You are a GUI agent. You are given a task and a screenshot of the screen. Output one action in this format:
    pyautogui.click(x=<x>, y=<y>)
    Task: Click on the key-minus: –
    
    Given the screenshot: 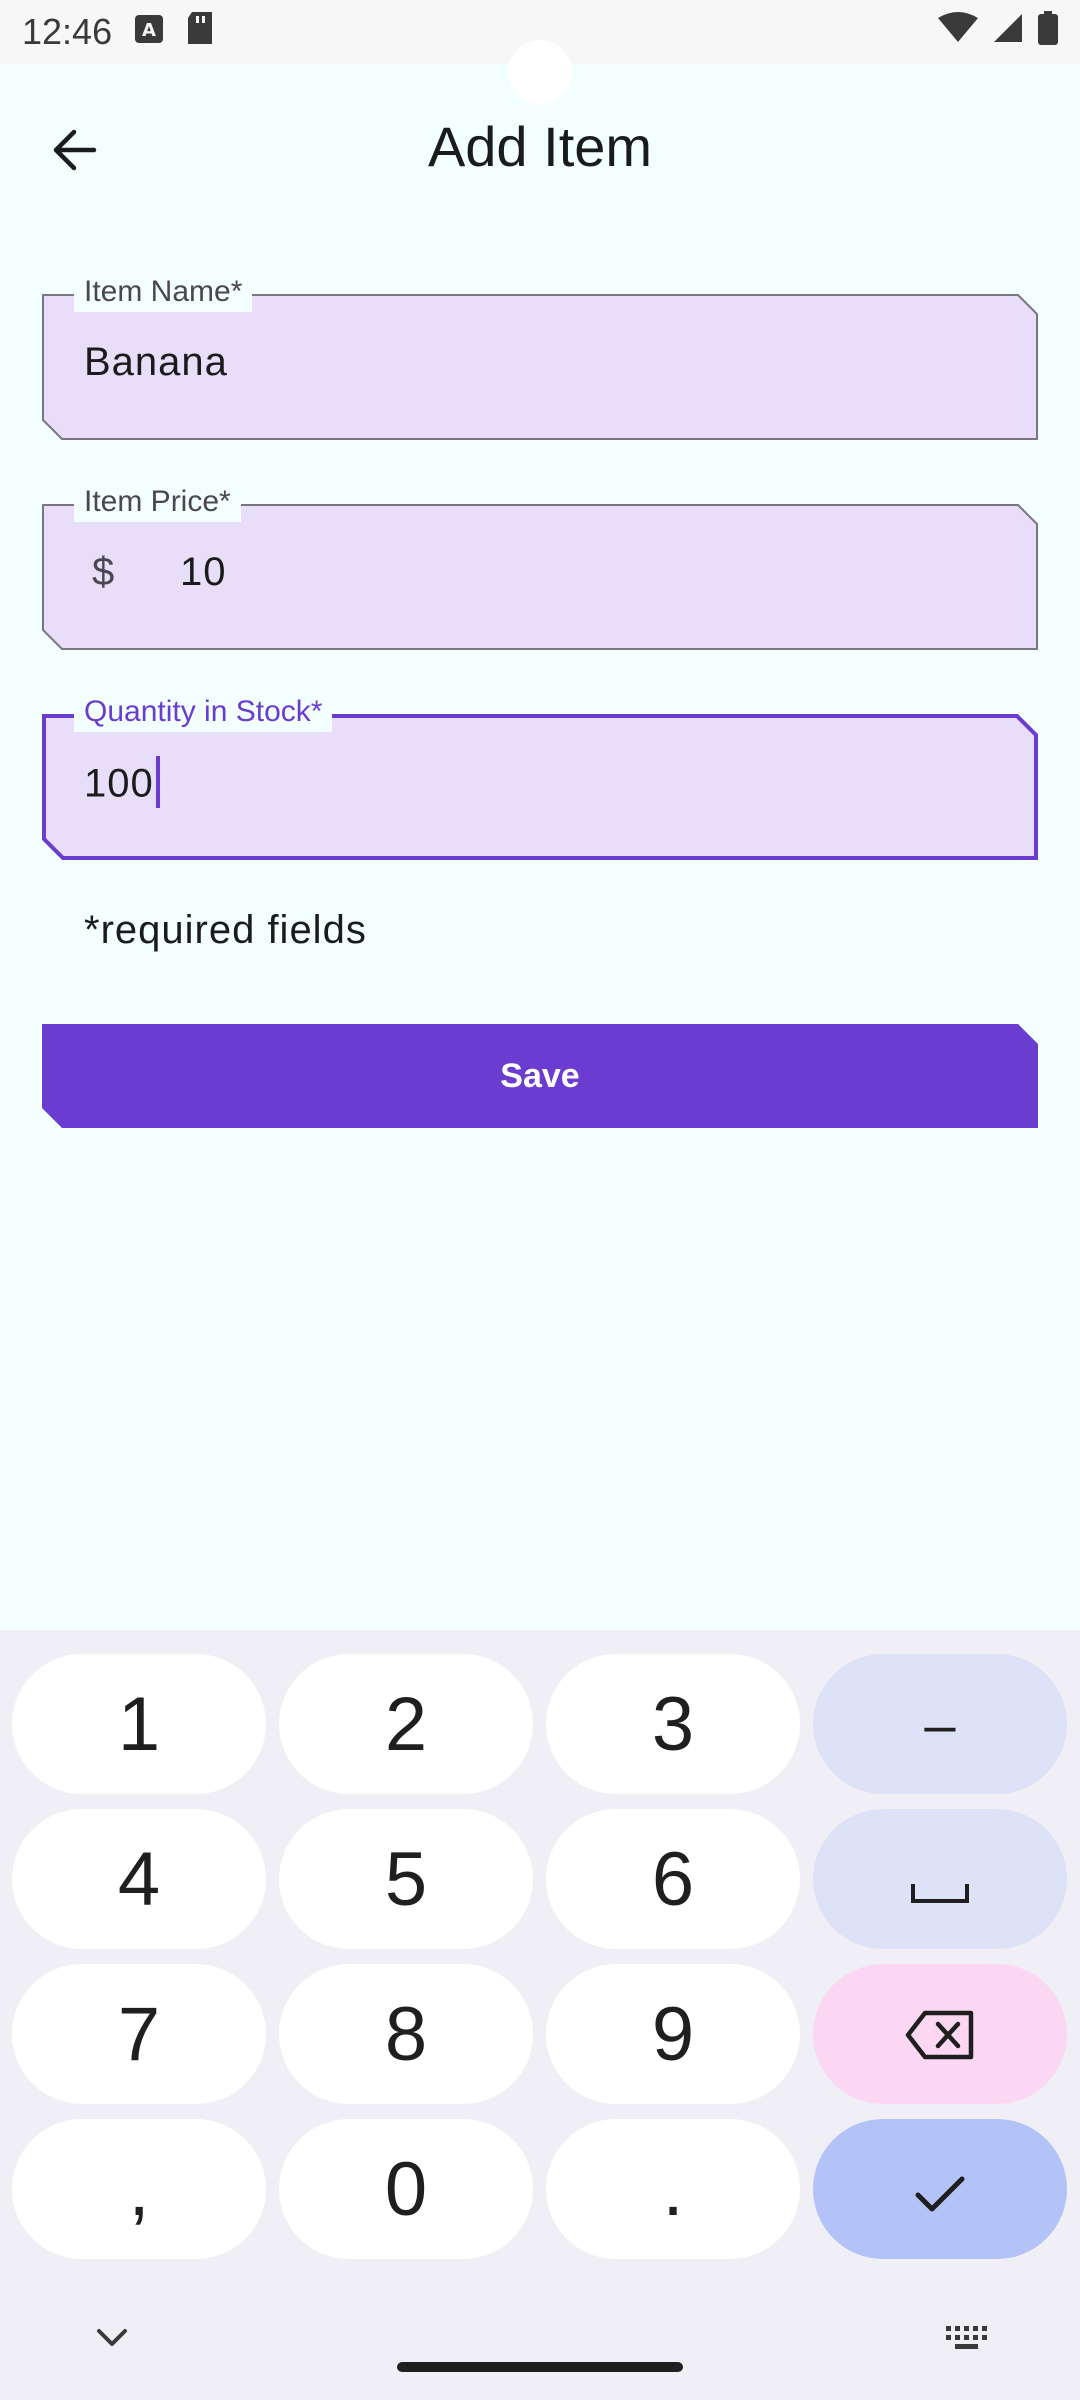 What is the action you would take?
    pyautogui.click(x=940, y=1724)
    